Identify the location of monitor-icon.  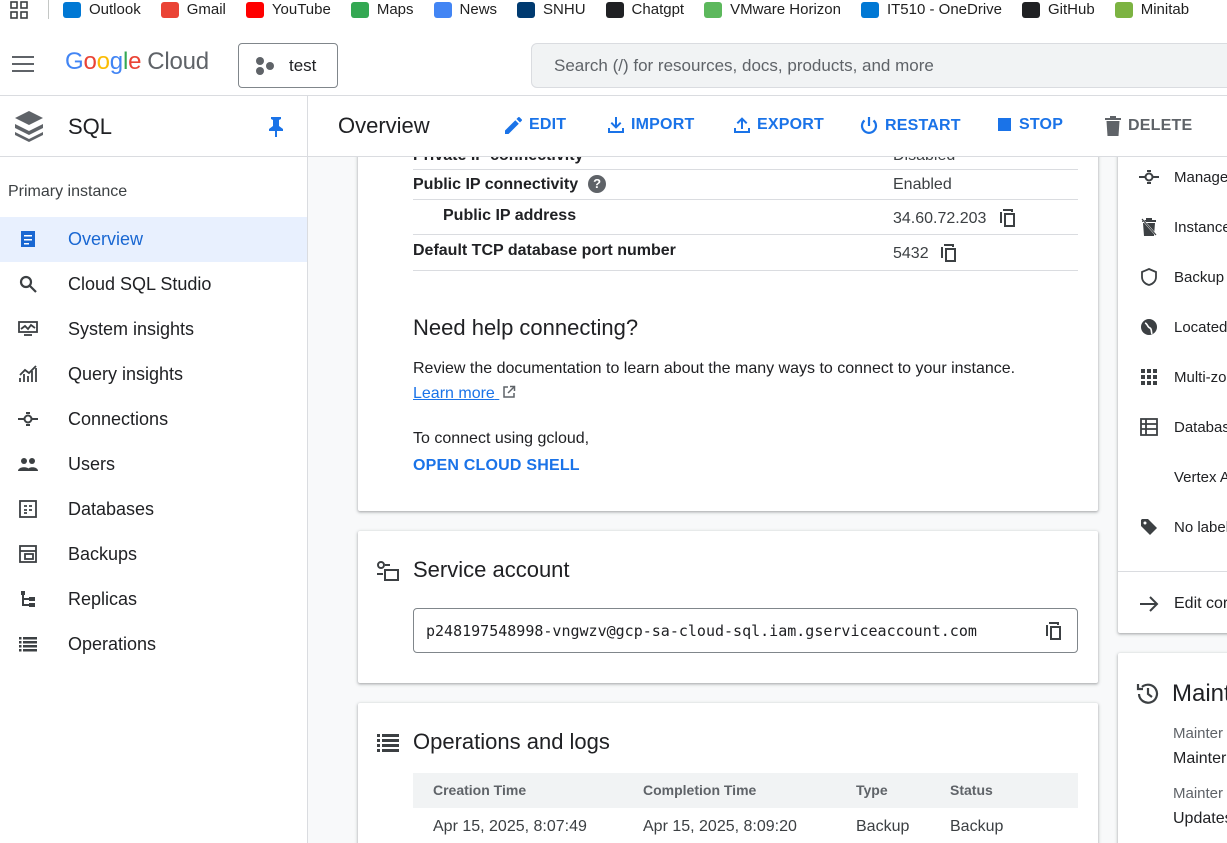
(28, 329).